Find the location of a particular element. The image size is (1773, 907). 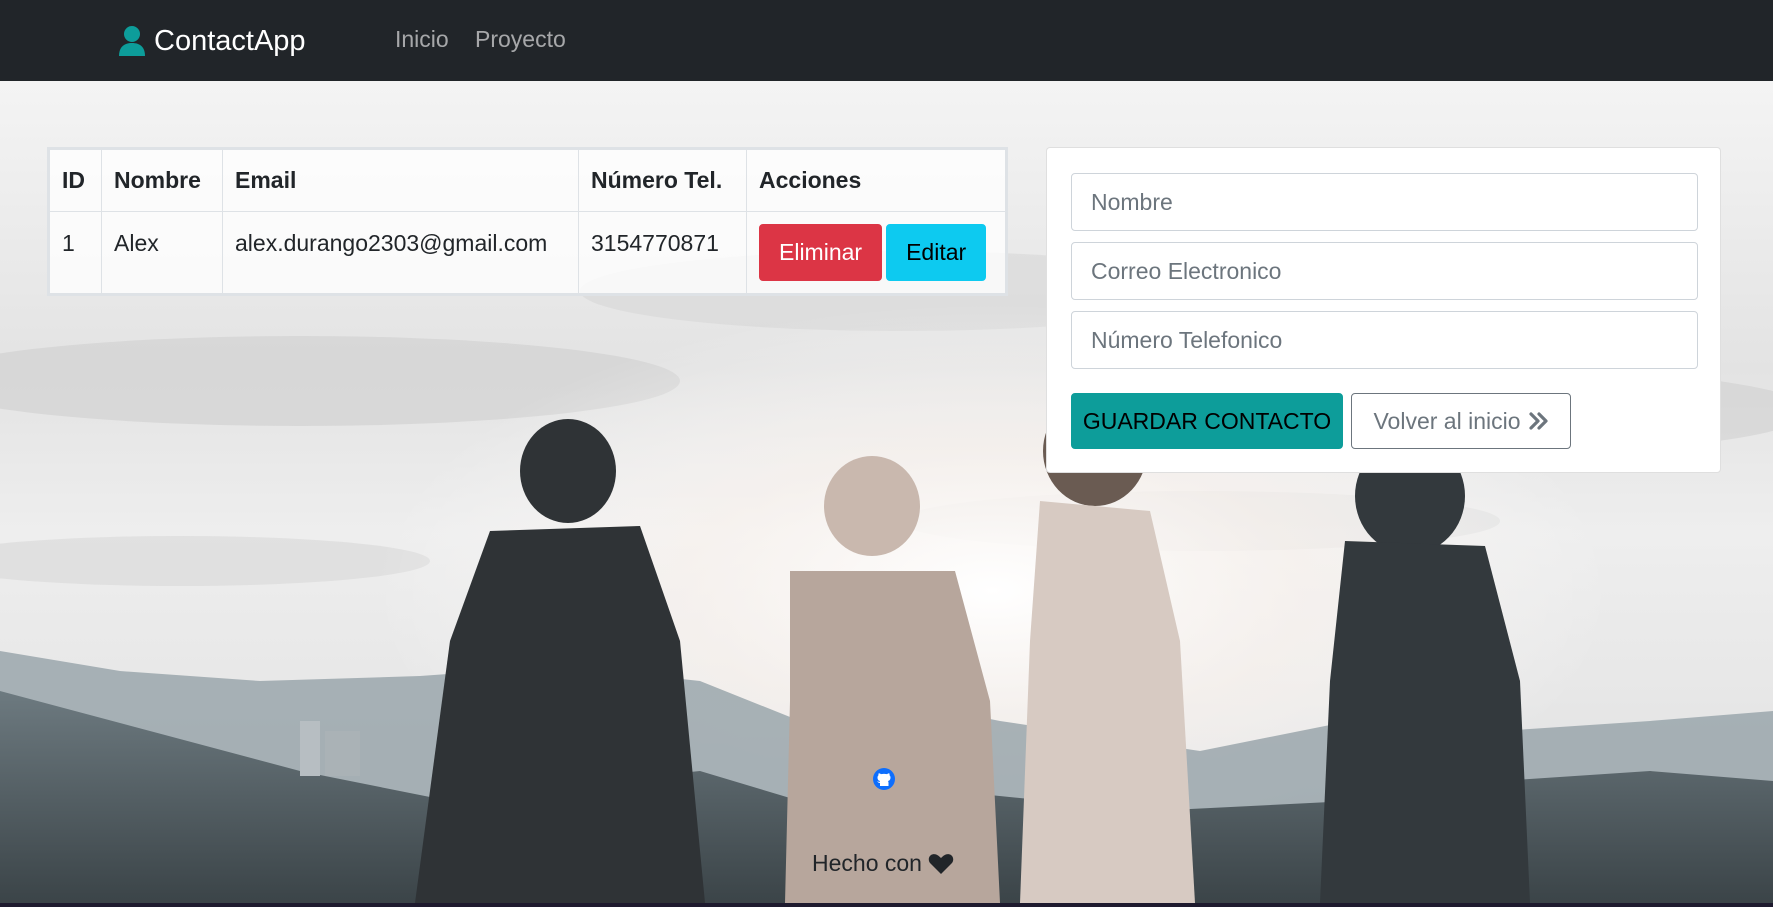

numero-input is located at coordinates (1384, 340).